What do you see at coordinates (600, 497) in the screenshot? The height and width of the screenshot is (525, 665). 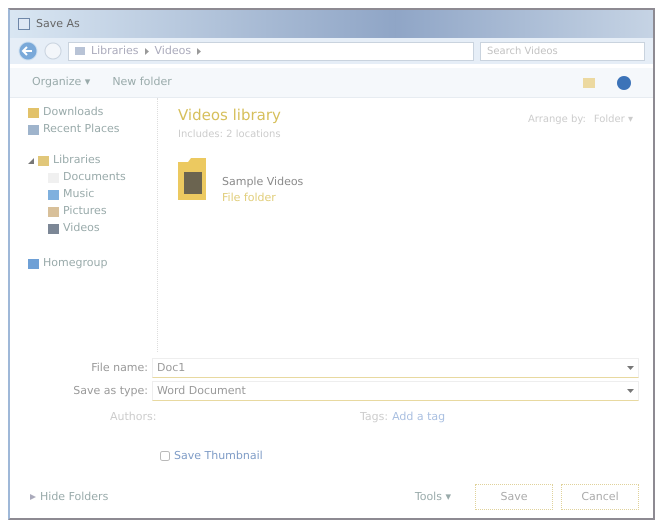 I see `dialog-button: Cancel` at bounding box center [600, 497].